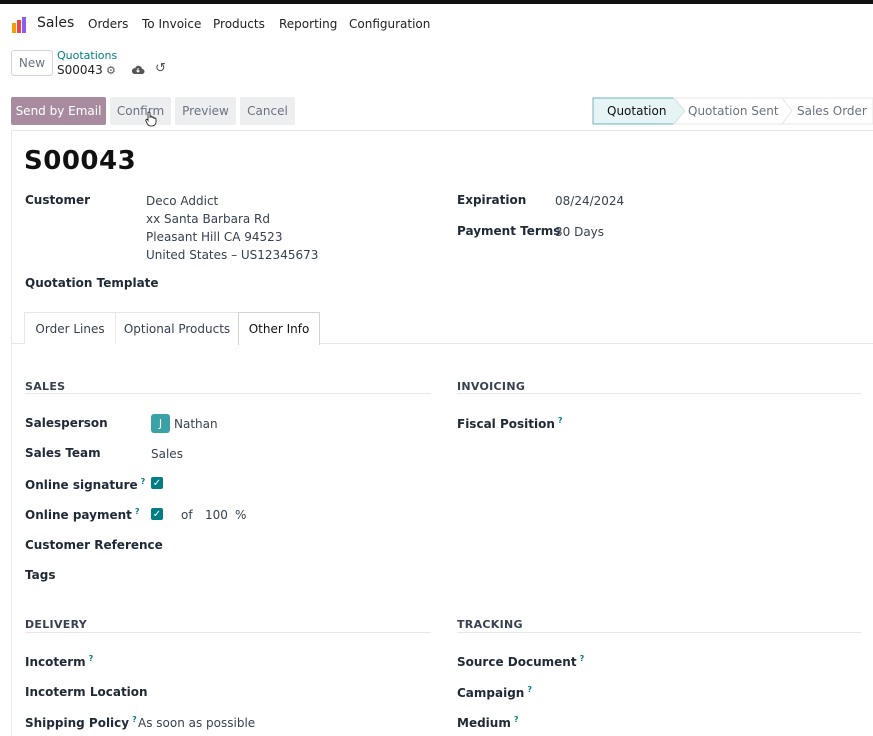  I want to click on breadcrumb-current: S00043, so click(80, 70).